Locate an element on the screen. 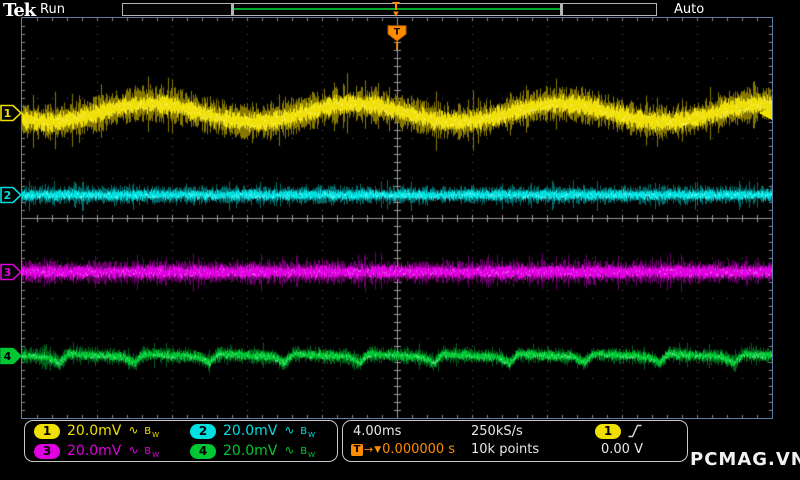  trigger-time-flag: T is located at coordinates (397, 33).